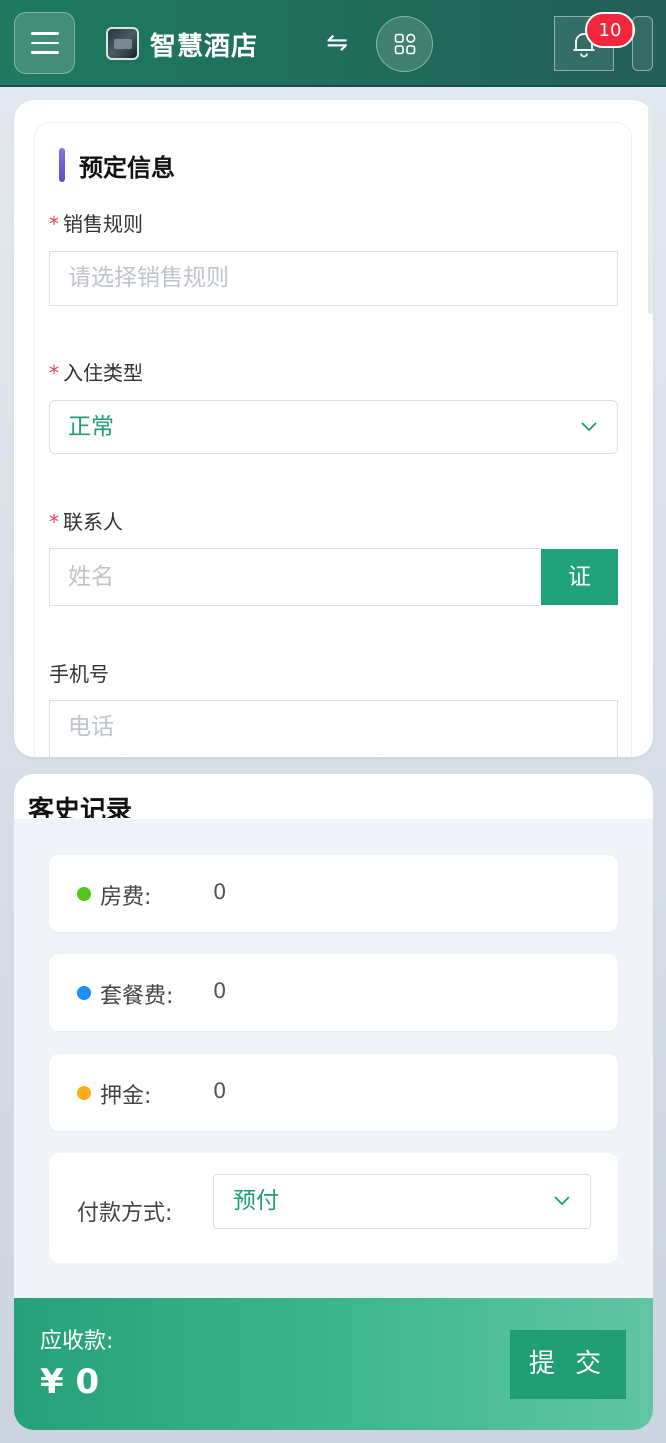  What do you see at coordinates (650, 207) in the screenshot?
I see `scrollbar` at bounding box center [650, 207].